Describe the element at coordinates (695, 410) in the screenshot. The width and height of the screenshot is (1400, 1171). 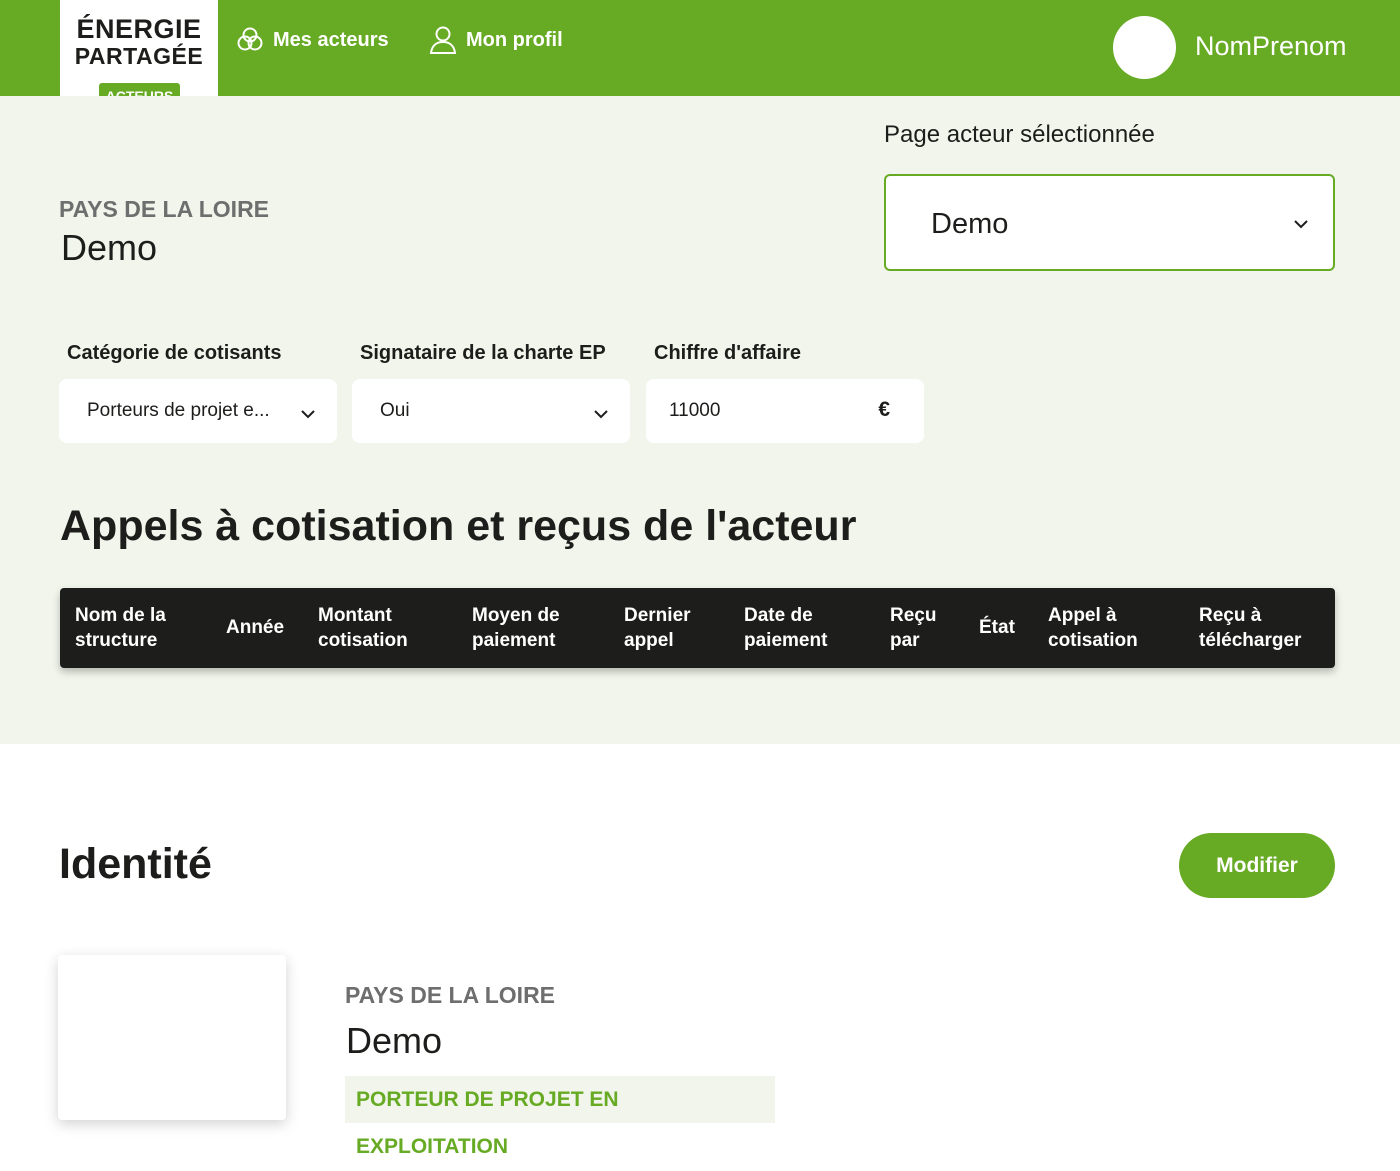
I see `turnover-value: 11000` at that location.